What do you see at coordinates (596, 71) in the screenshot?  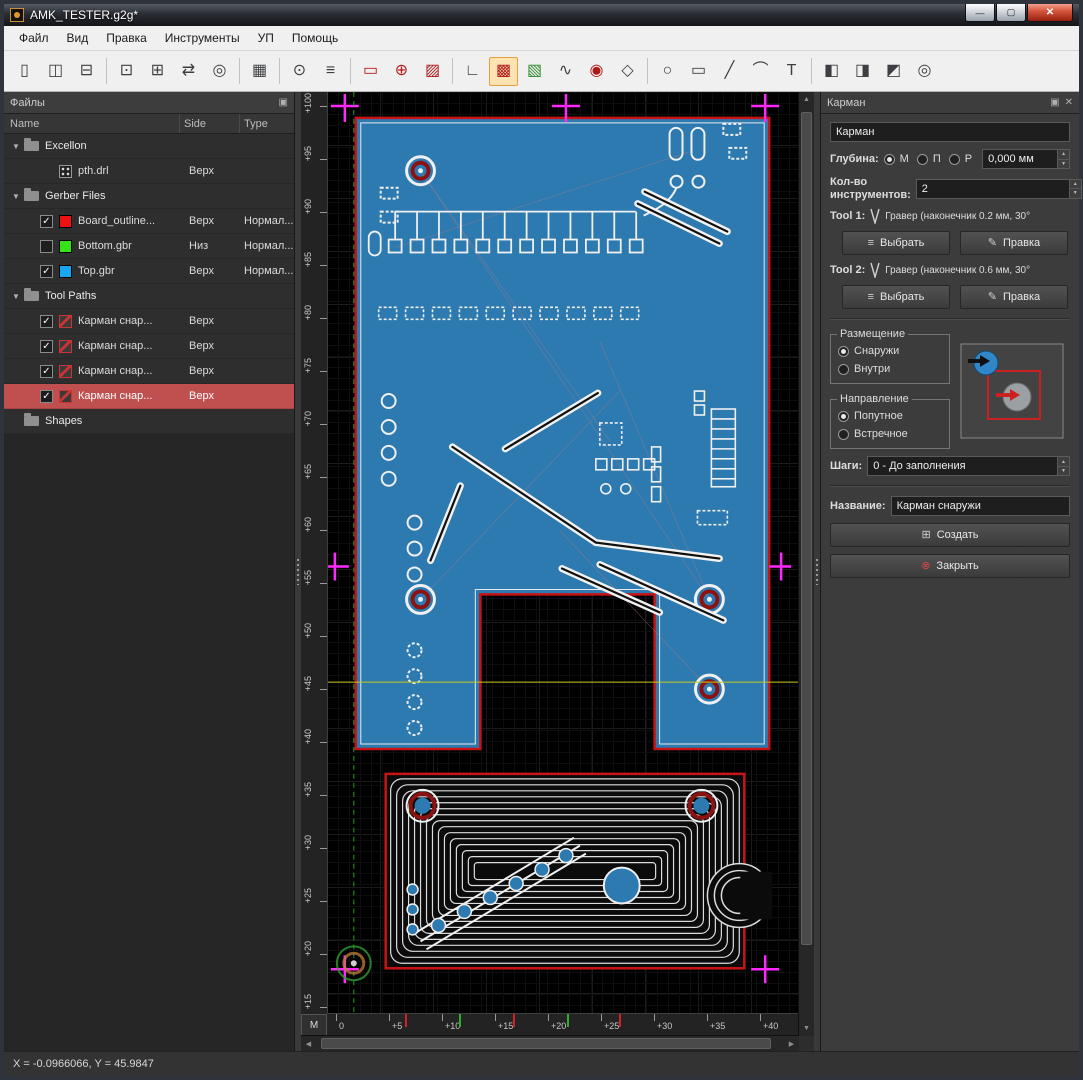 I see `circle-toolpath-button: ◉` at bounding box center [596, 71].